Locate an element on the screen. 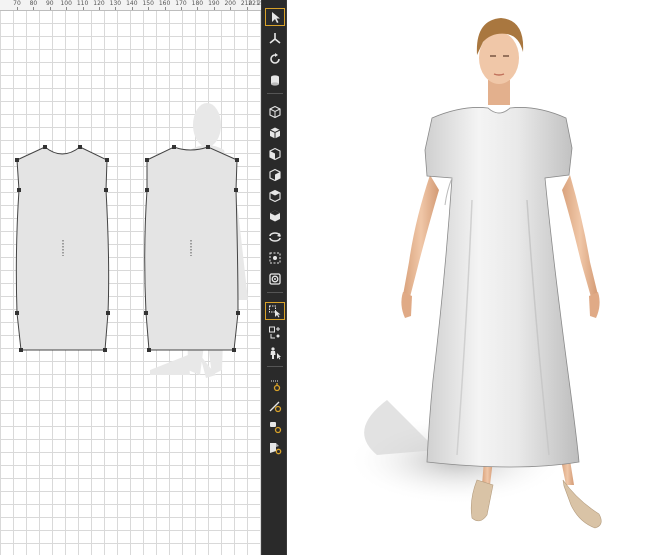 This screenshot has height=555, width=669. zoom-fit-button is located at coordinates (275, 258).